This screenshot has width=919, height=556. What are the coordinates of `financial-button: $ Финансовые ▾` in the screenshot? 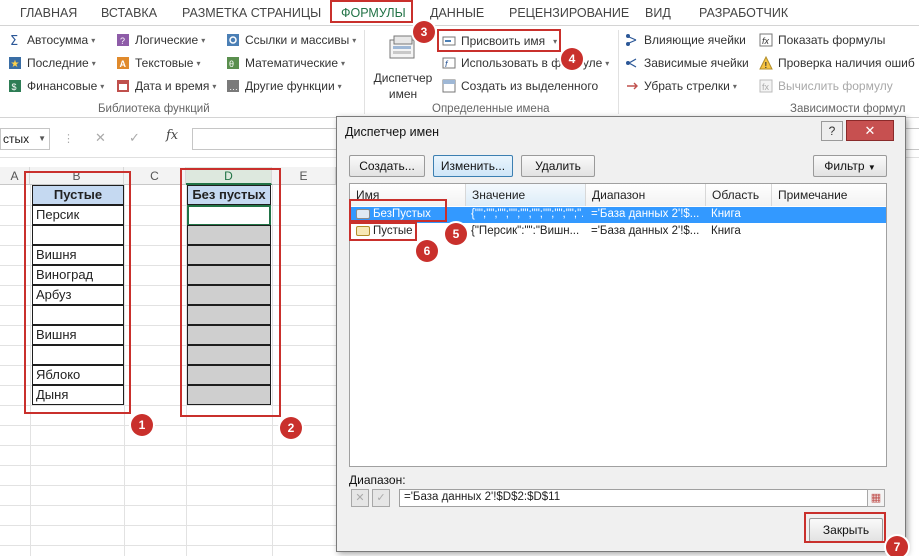 It's located at (56, 86).